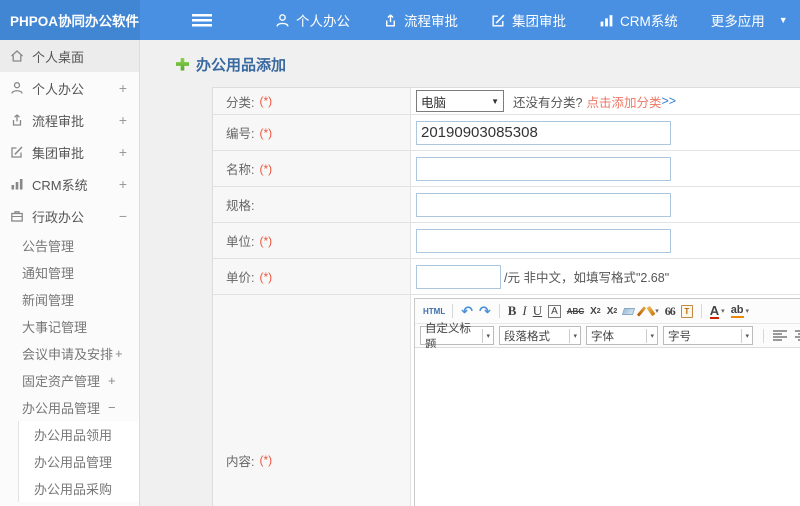 The width and height of the screenshot is (800, 506). What do you see at coordinates (69, 299) in the screenshot?
I see `sidebar-subitem-news-mgmt: 新闻管理` at bounding box center [69, 299].